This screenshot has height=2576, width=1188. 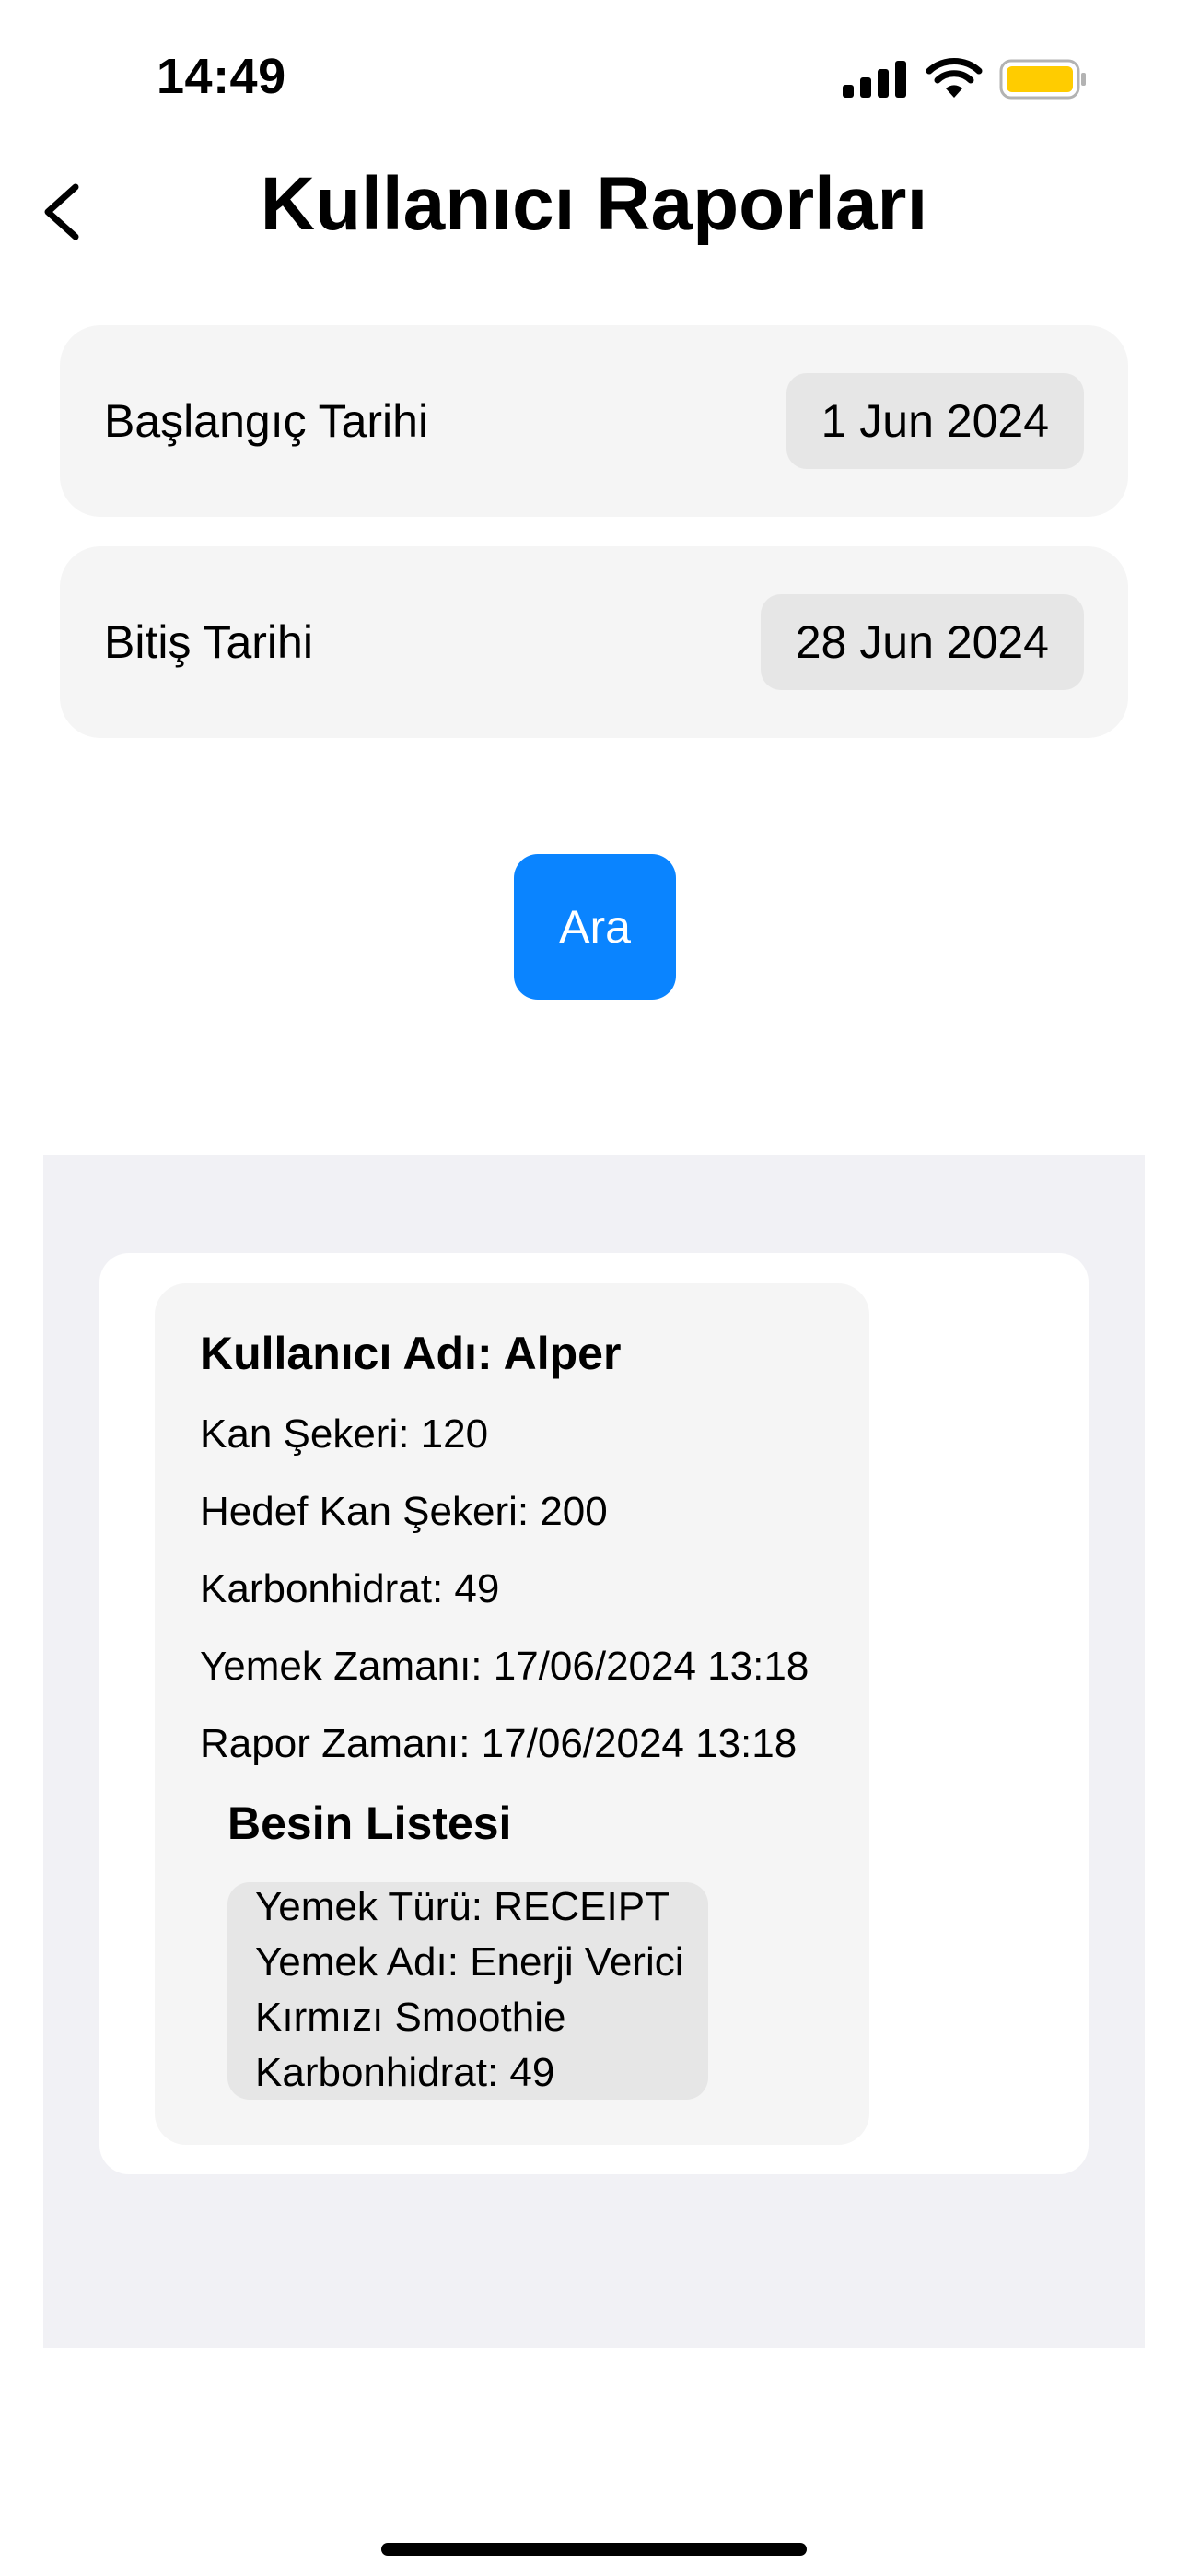 What do you see at coordinates (594, 642) in the screenshot?
I see `end-date-row: Bitiş Tarihi 28 Jun 2024` at bounding box center [594, 642].